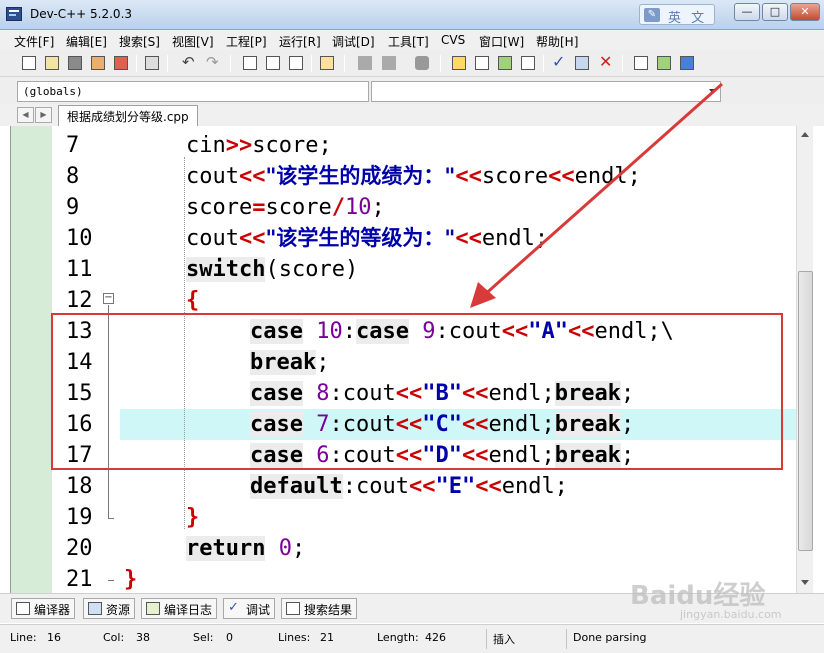 This screenshot has width=824, height=653. I want to click on line-number: 12, so click(79, 300).